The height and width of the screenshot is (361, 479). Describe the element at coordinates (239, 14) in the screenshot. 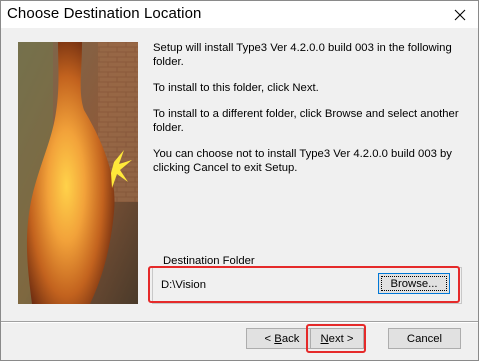

I see `title-bar: Choose Destination Location` at that location.